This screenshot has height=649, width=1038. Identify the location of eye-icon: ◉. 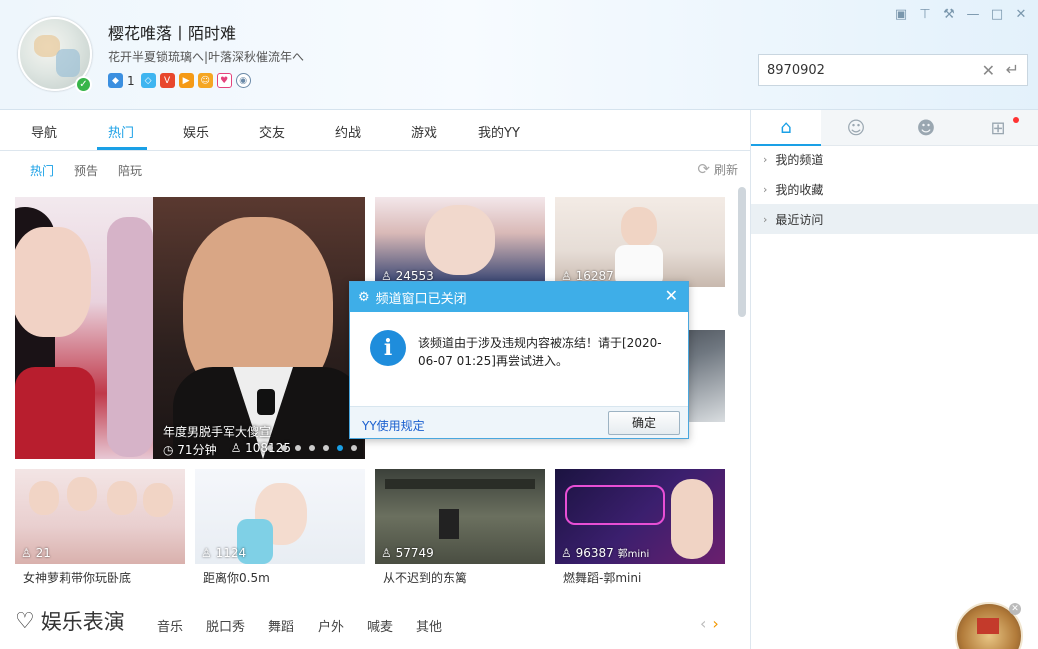
(243, 80).